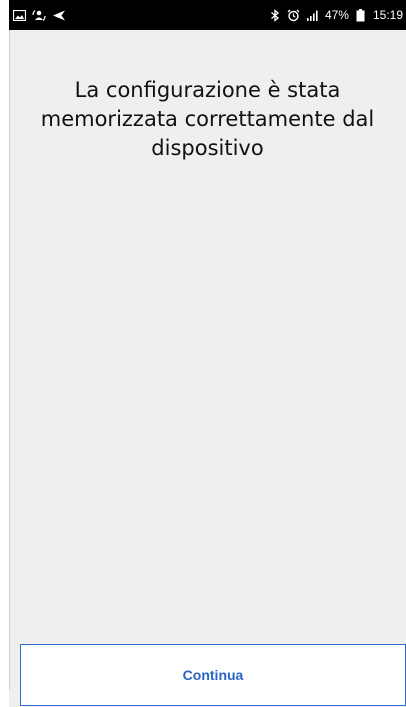 The height and width of the screenshot is (707, 406). I want to click on continue-button-label: Continua, so click(213, 675).